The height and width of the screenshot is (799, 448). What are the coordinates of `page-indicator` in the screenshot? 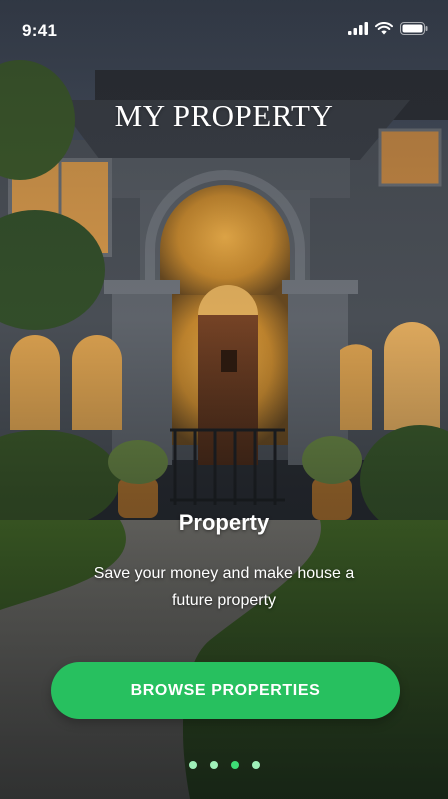 It's located at (224, 765).